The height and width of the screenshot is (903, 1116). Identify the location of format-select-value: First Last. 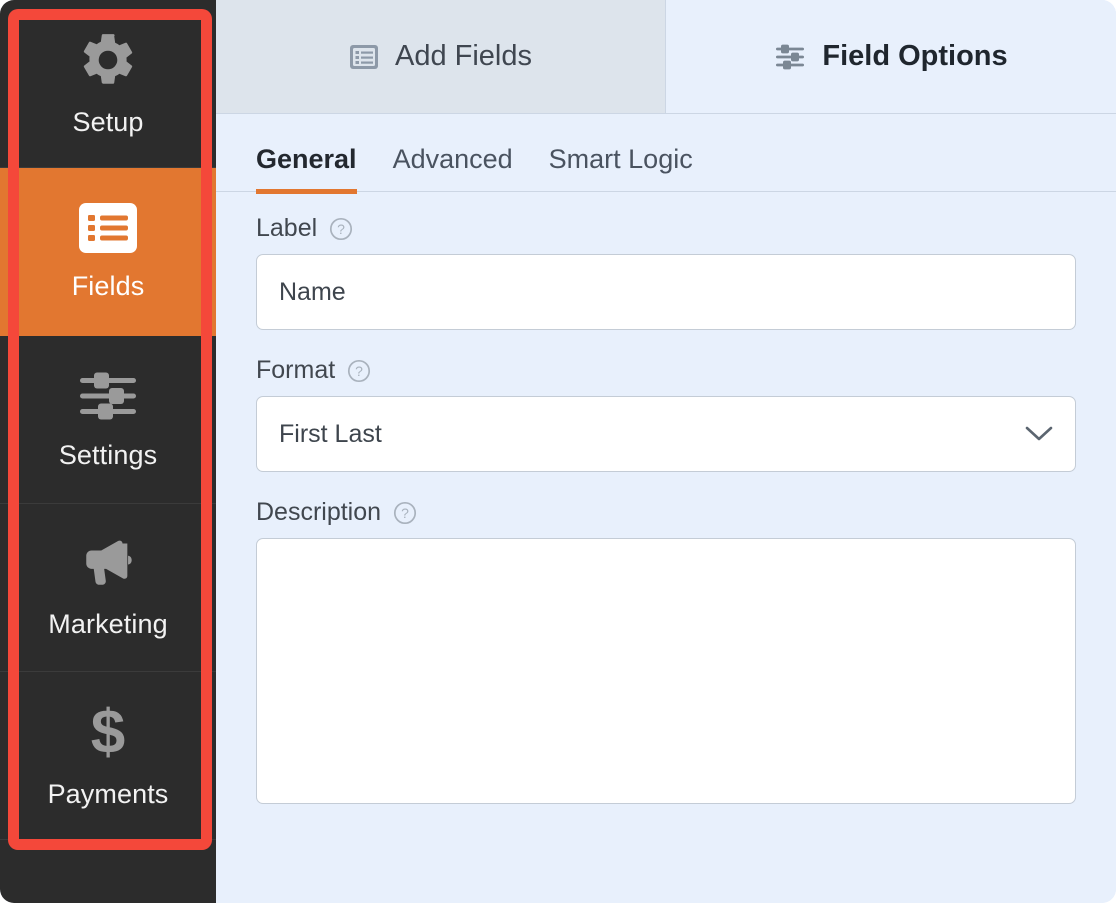
(330, 433).